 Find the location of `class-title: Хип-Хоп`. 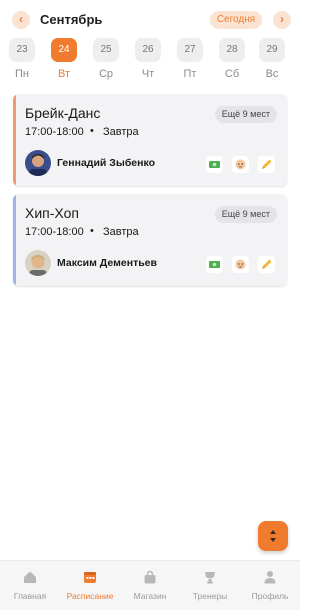

class-title: Хип-Хоп is located at coordinates (52, 213).